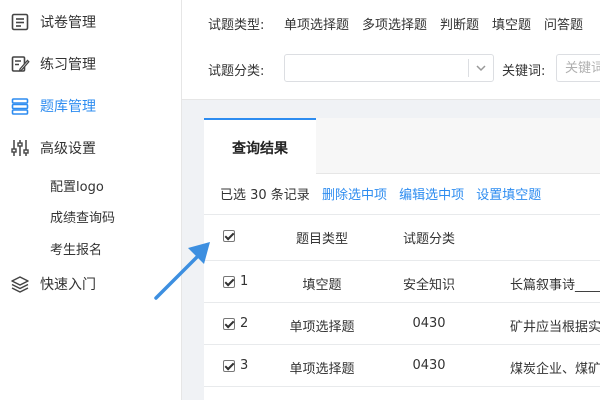  What do you see at coordinates (236, 71) in the screenshot?
I see `question-category-label: 试题分类:` at bounding box center [236, 71].